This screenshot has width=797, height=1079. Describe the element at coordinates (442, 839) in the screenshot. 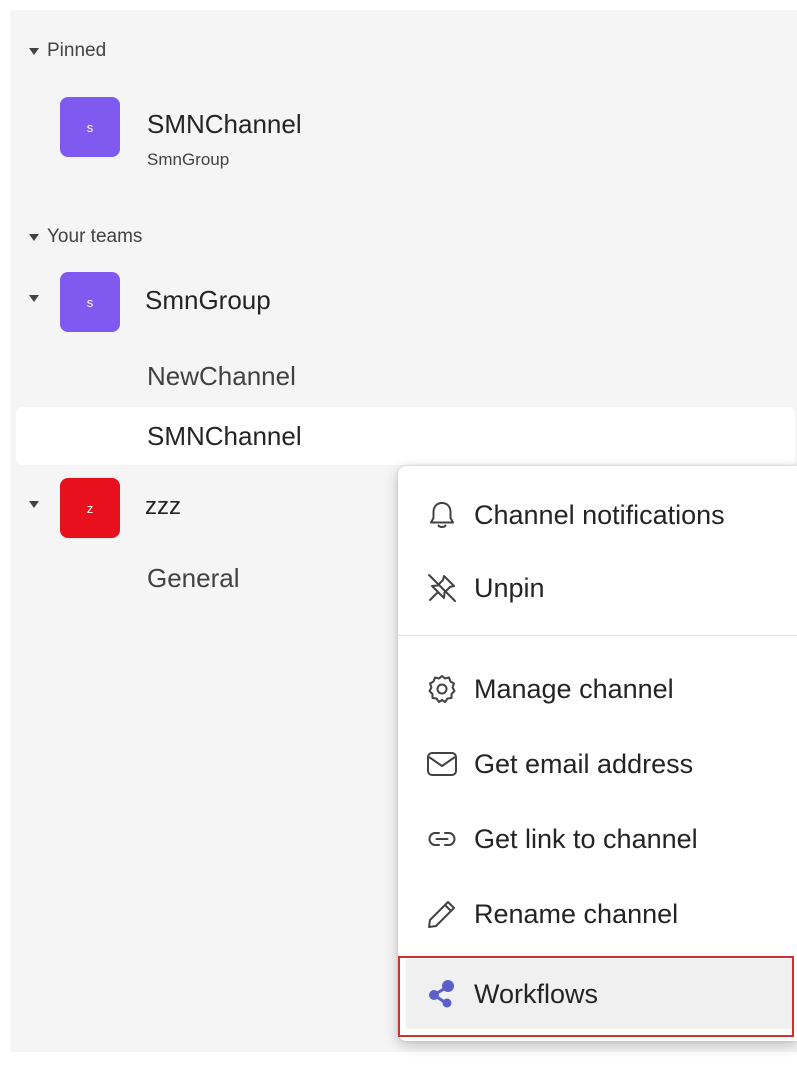

I see `link-icon` at that location.